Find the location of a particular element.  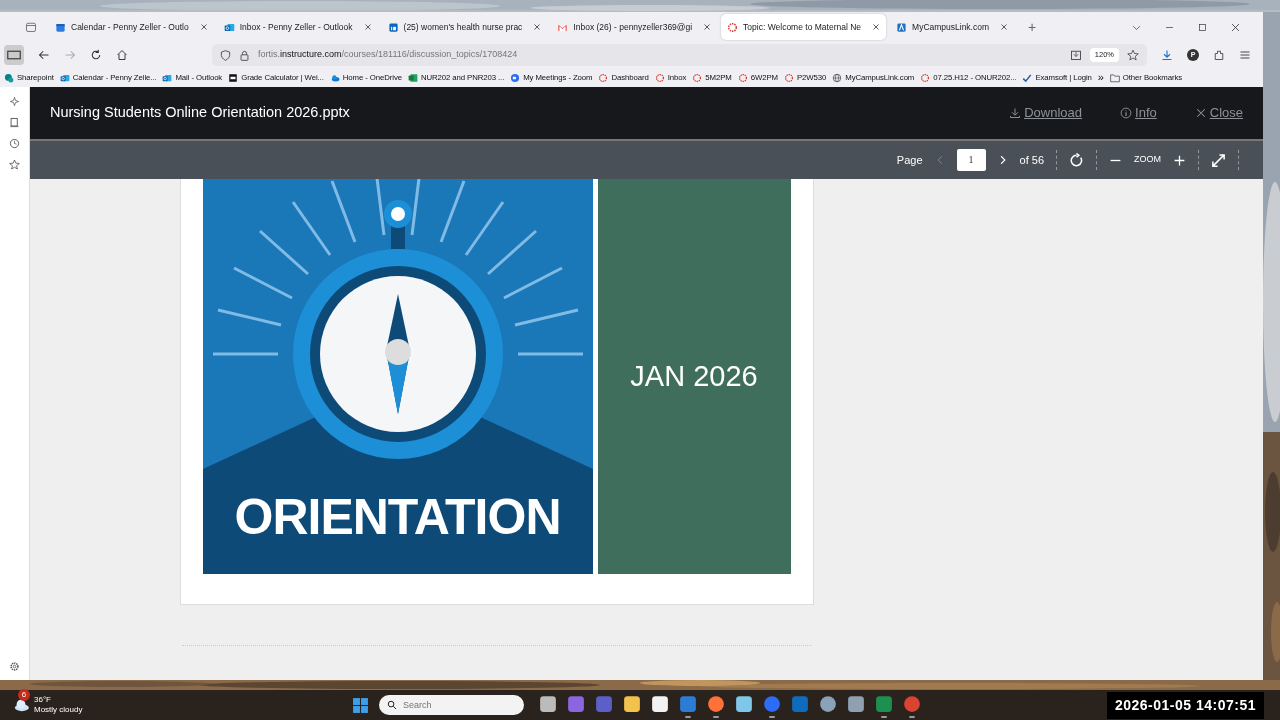

page-number-field: 1 is located at coordinates (971, 160).